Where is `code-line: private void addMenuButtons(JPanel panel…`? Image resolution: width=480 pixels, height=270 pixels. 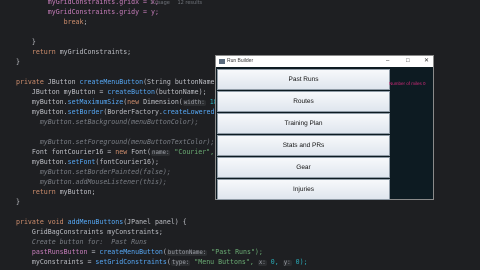 code-line: private void addMenuButtons(JPanel panel… is located at coordinates (101, 222).